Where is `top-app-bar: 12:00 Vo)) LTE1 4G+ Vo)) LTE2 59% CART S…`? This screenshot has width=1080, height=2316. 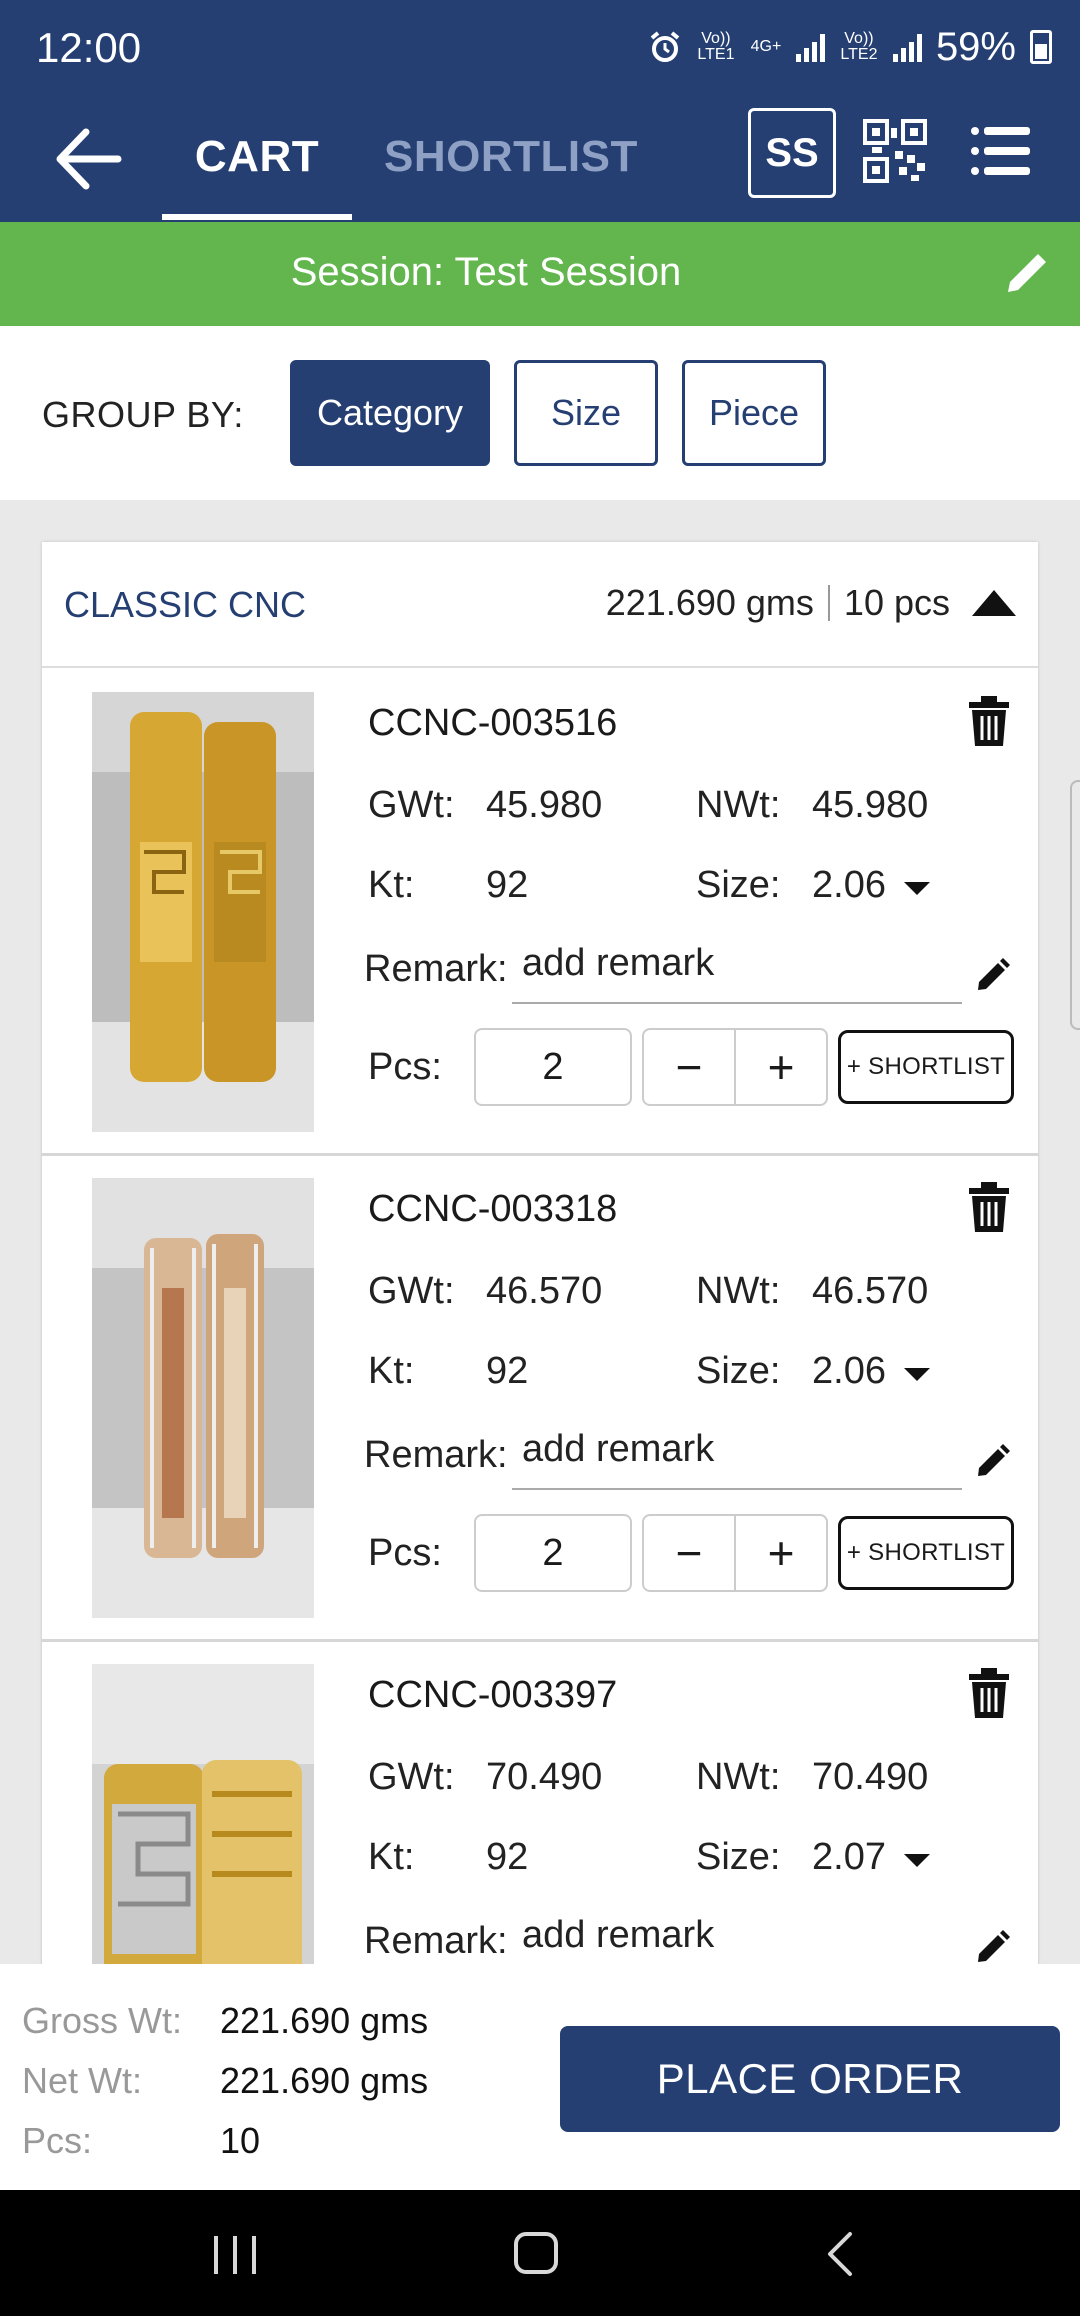
top-app-bar: 12:00 Vo)) LTE1 4G+ Vo)) LTE2 59% CART S… is located at coordinates (540, 111).